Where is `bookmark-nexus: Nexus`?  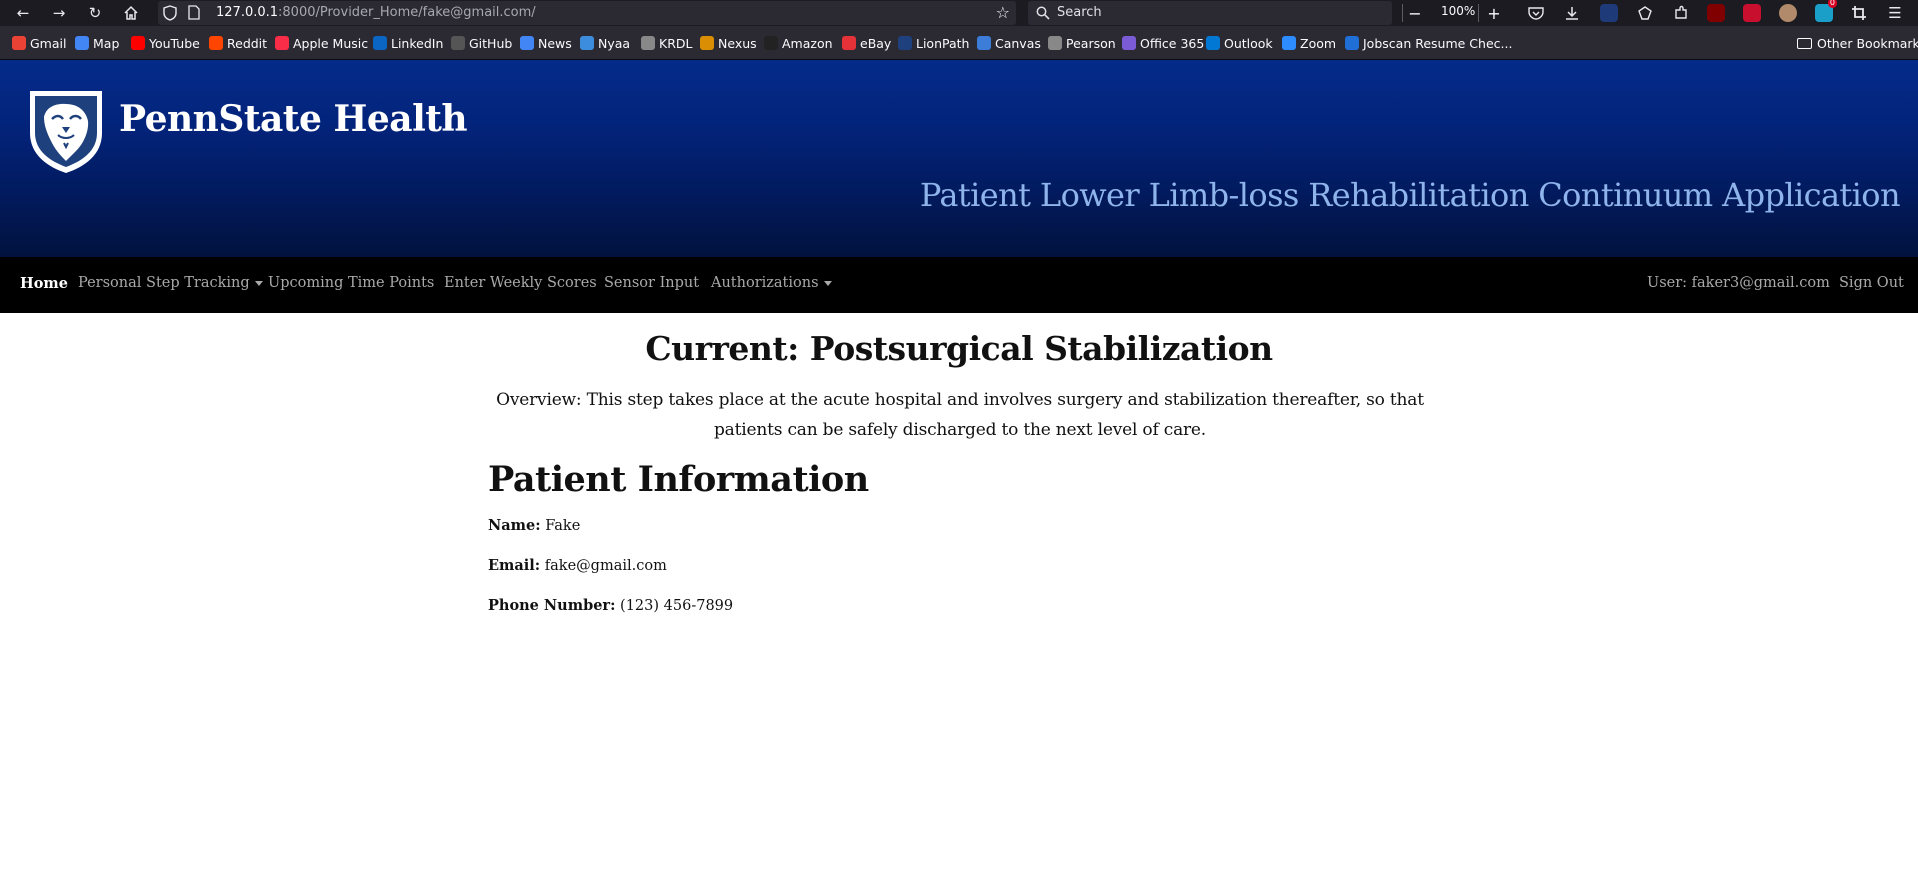
bookmark-nexus: Nexus is located at coordinates (728, 43).